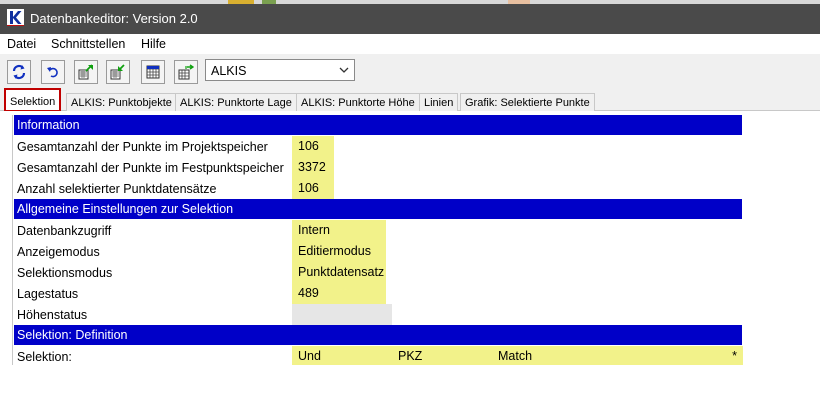 This screenshot has height=407, width=820. What do you see at coordinates (229, 71) in the screenshot?
I see `database-select-value: ALKIS` at bounding box center [229, 71].